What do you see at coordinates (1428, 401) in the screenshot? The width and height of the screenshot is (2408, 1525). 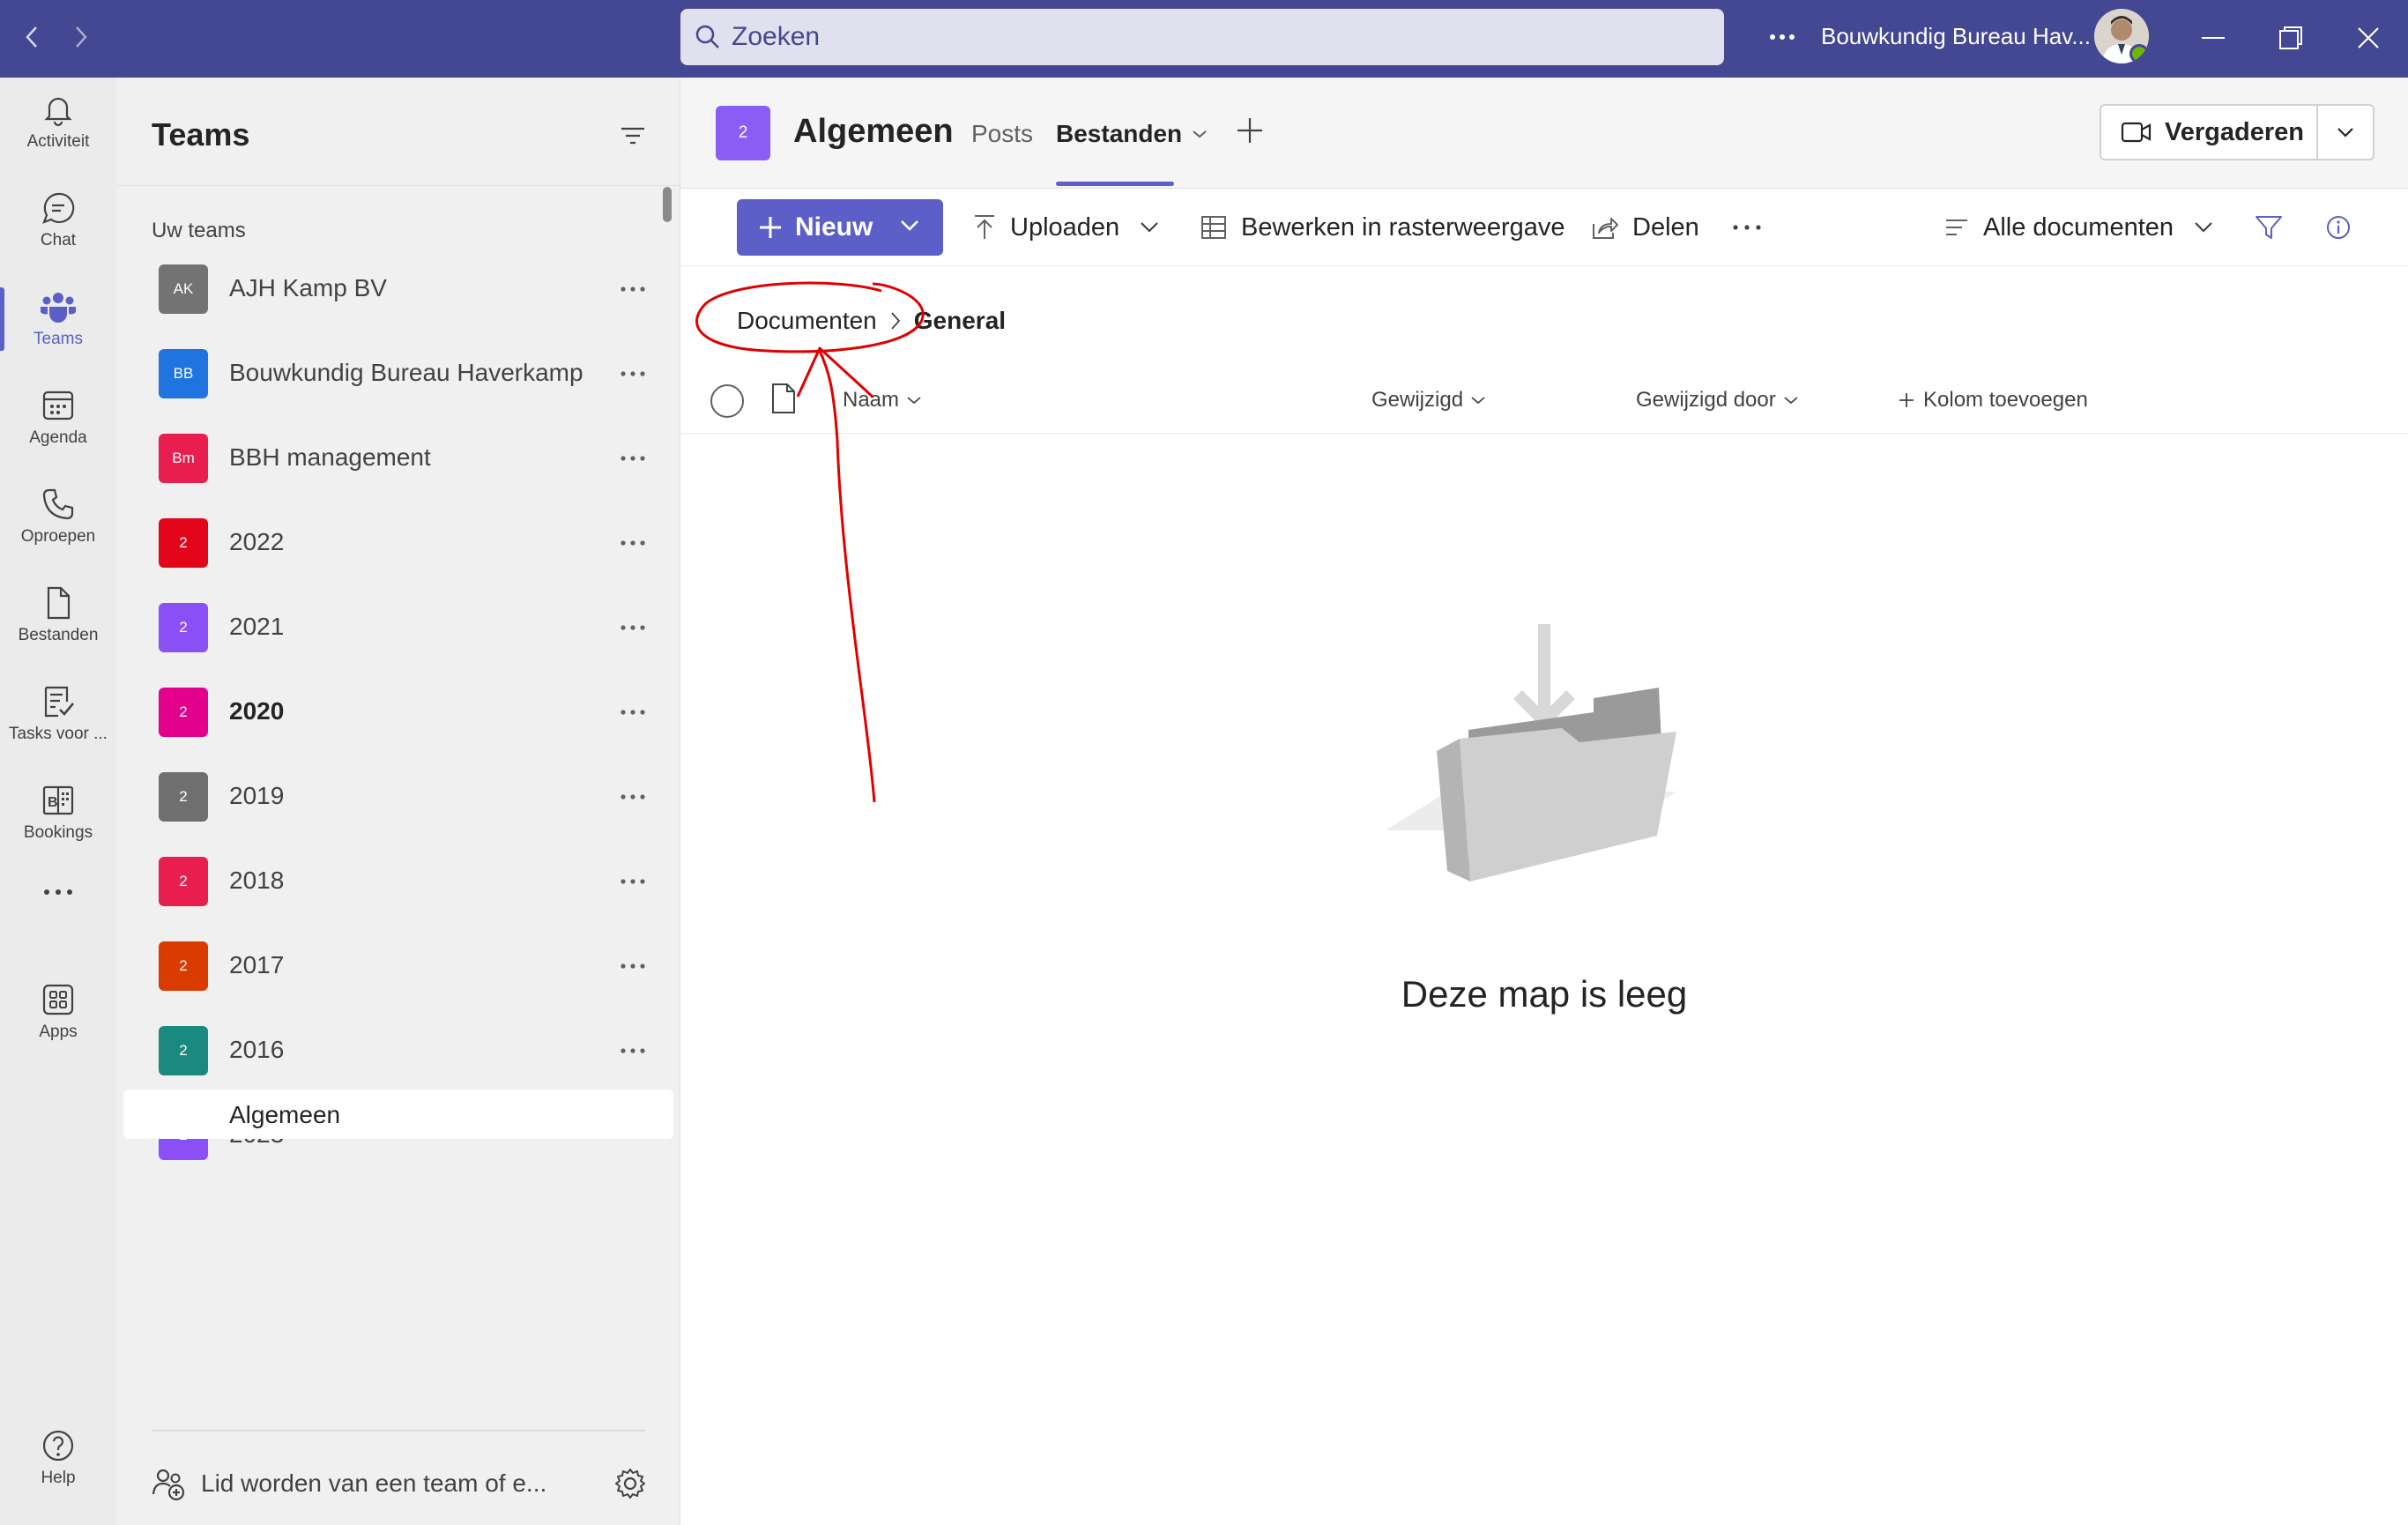 I see `column-modified: Gewijzigd` at bounding box center [1428, 401].